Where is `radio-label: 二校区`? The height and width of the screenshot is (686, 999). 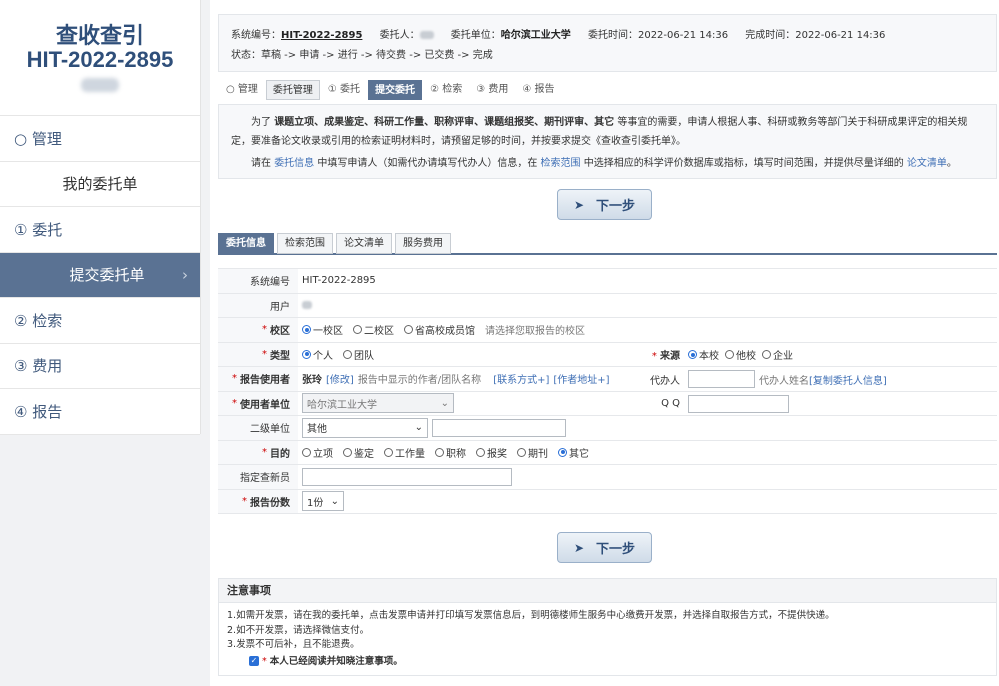
radio-label: 二校区 is located at coordinates (379, 332).